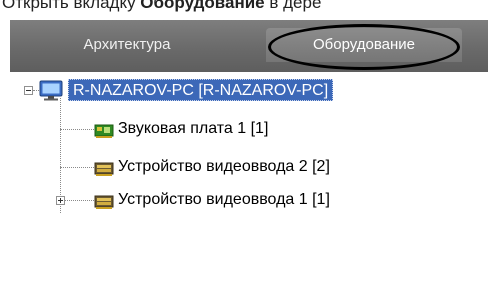 This screenshot has width=498, height=282. I want to click on caption-prefix: Открыть вкладку, so click(71, 6).